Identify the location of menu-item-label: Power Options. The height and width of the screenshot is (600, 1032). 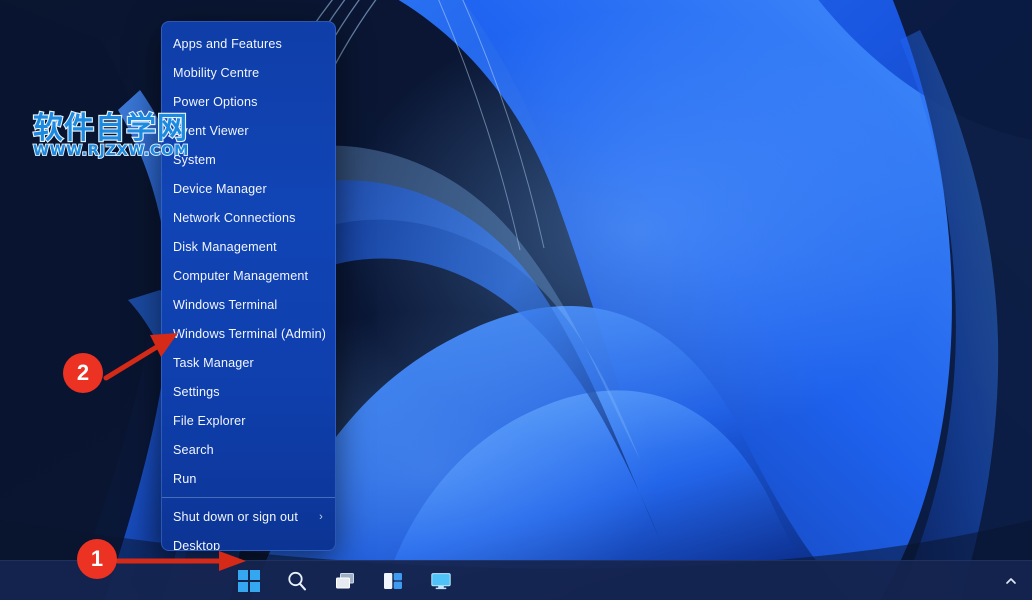
(215, 101).